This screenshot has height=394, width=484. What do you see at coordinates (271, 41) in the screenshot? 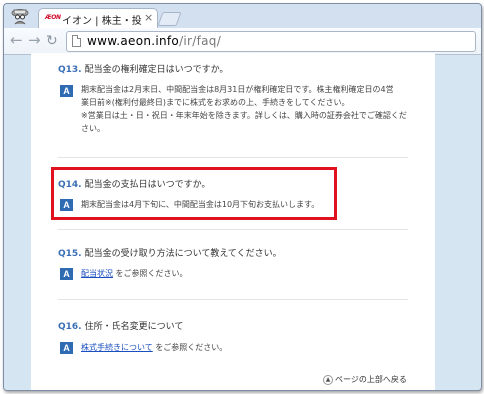
I see `address-bar: www.aeon.info/ir/faq/` at bounding box center [271, 41].